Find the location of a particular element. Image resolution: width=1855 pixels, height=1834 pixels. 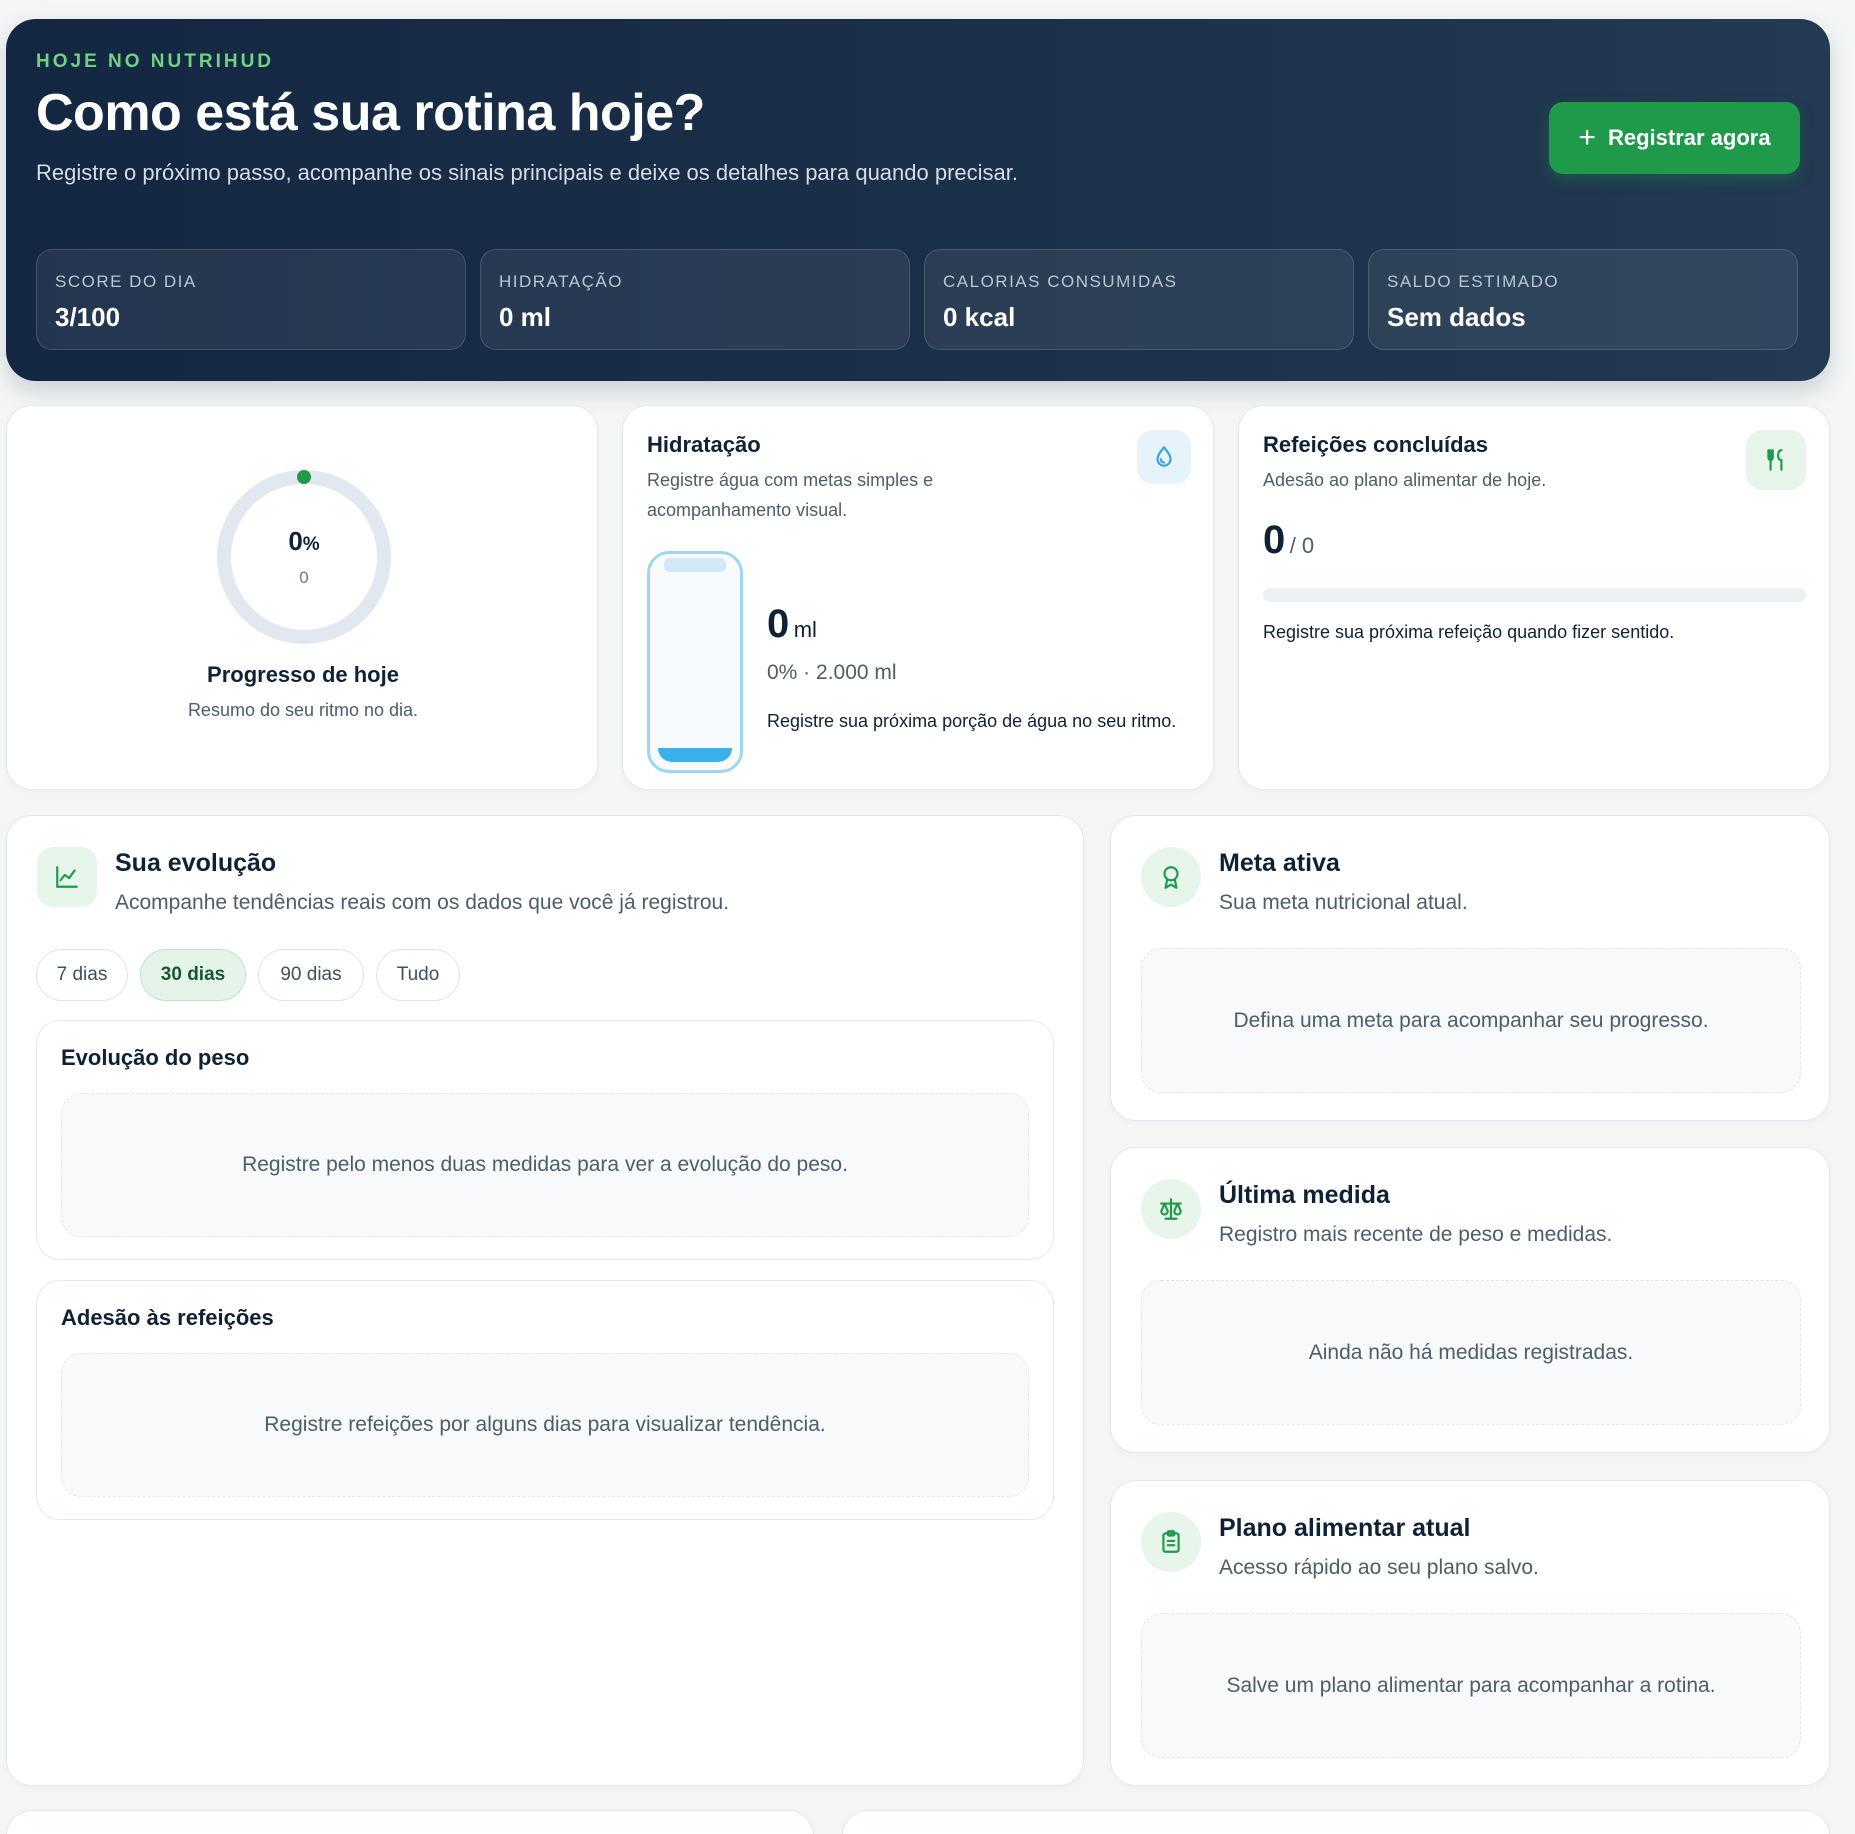

clipboard-icon is located at coordinates (1171, 1542).